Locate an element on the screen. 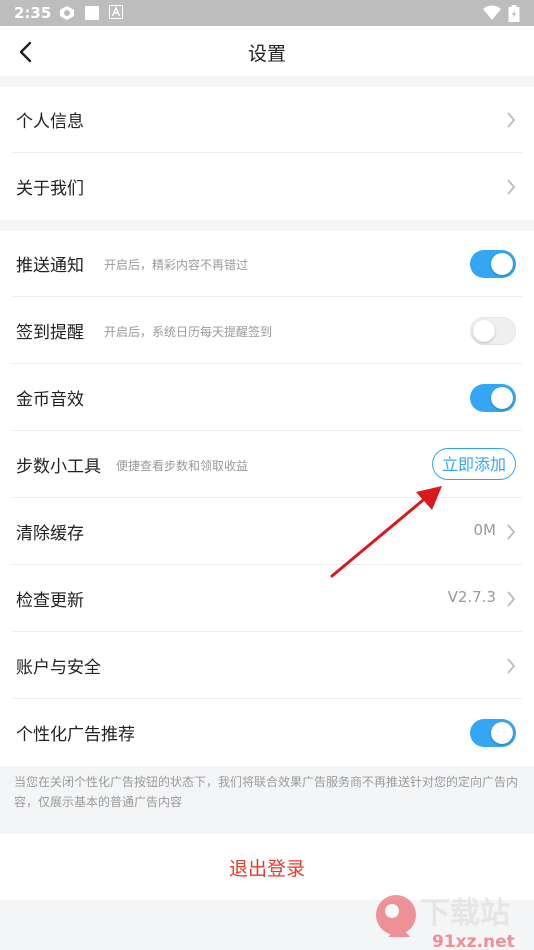 The image size is (534, 950). watermark-url: 91xz.net is located at coordinates (473, 941).